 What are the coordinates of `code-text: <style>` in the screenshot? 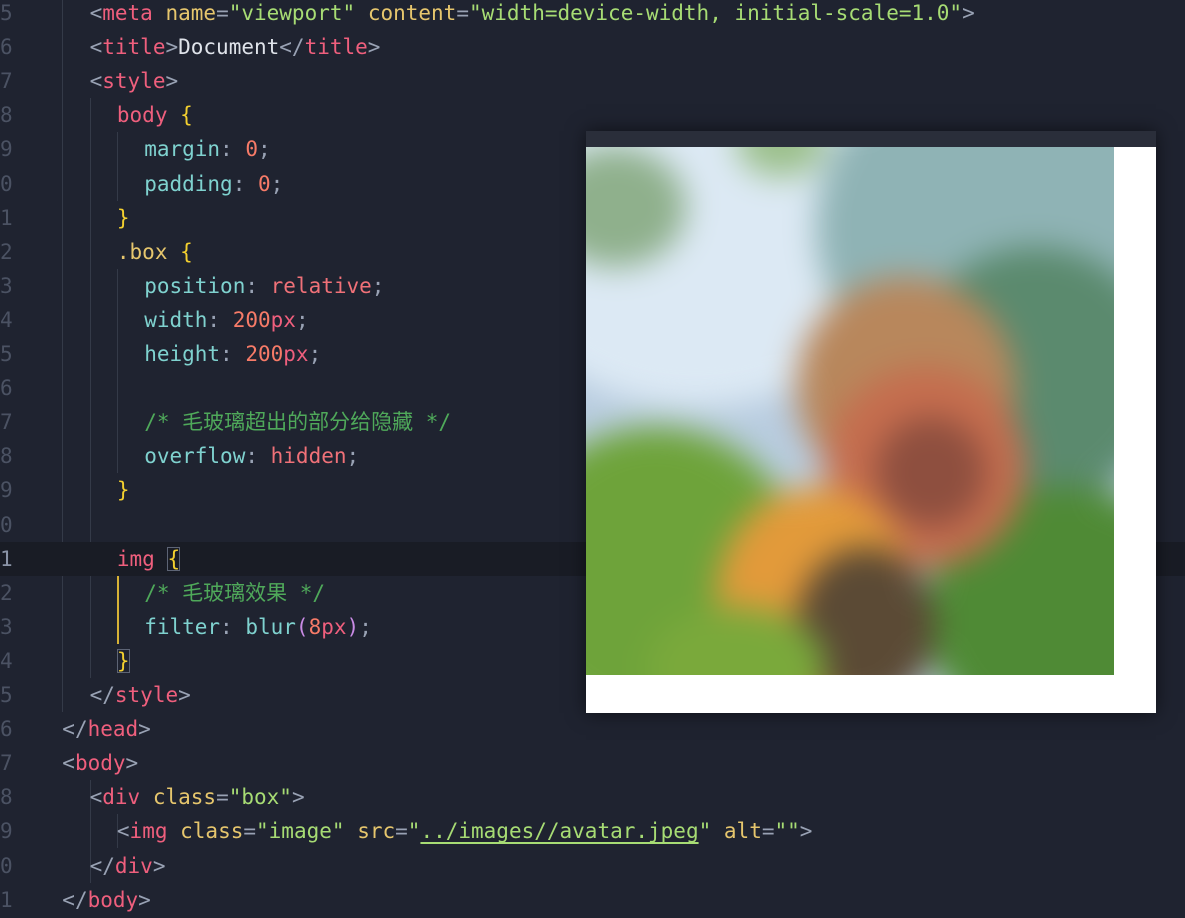 It's located at (134, 81).